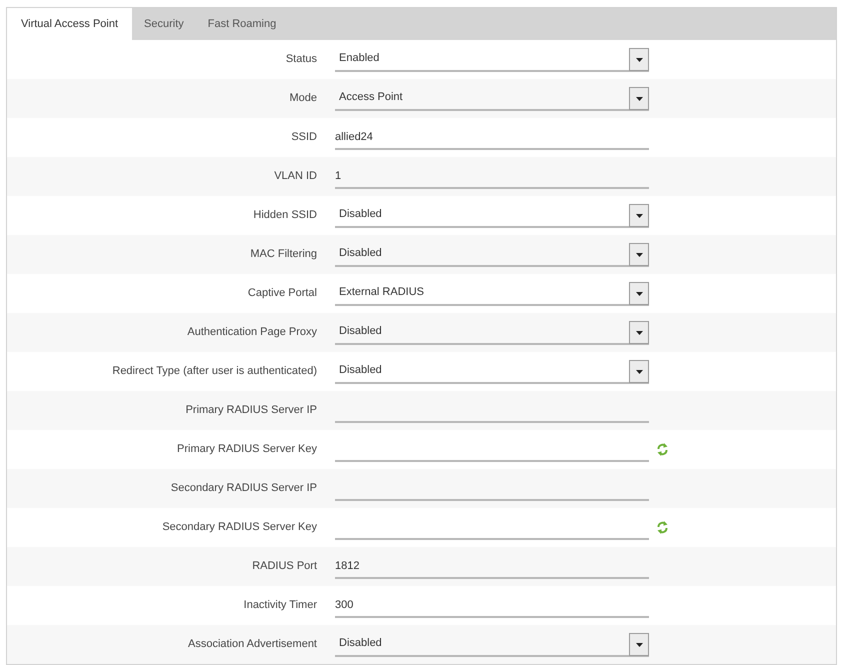  Describe the element at coordinates (284, 216) in the screenshot. I see `field-label: Hidden SSID` at that location.